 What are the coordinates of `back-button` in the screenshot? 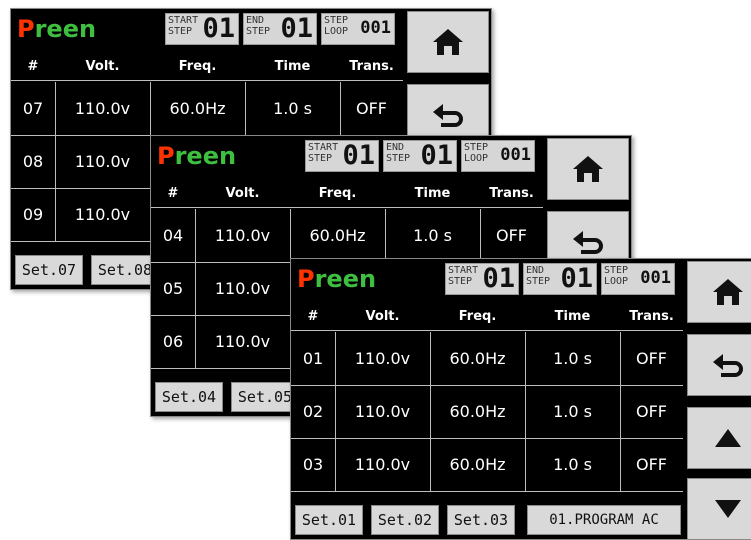 It's located at (719, 365).